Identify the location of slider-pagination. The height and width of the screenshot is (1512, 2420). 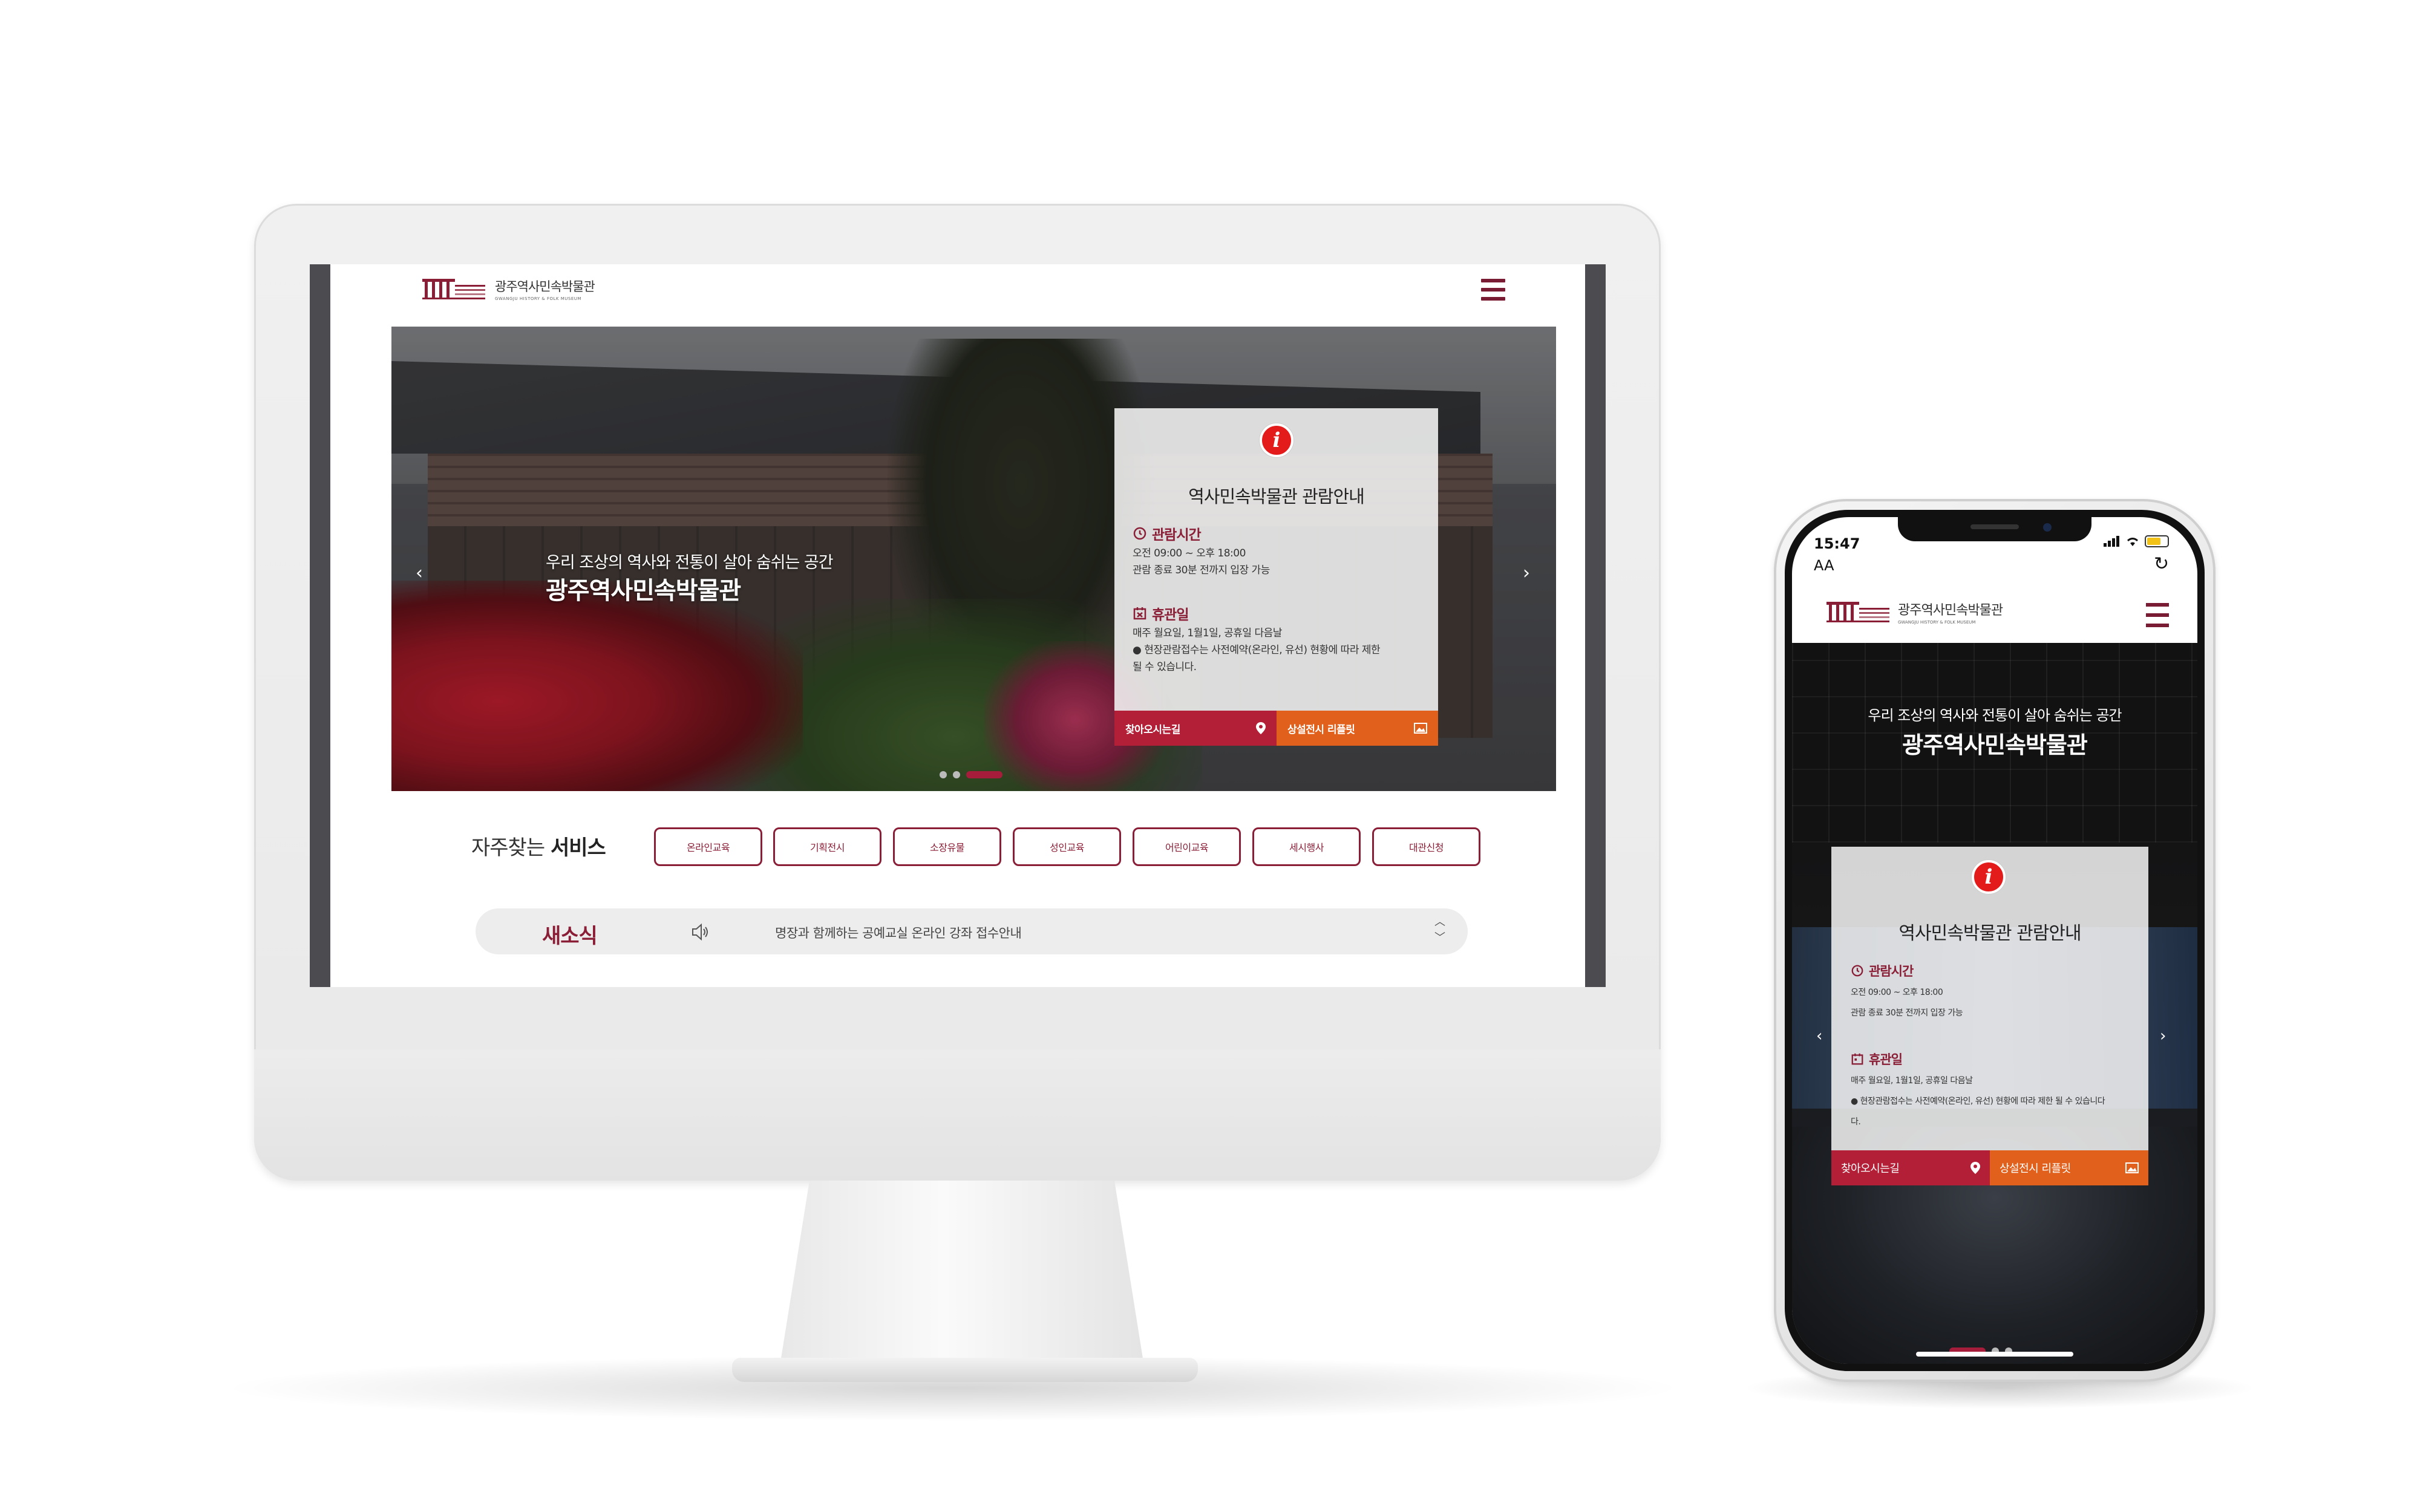
(971, 774).